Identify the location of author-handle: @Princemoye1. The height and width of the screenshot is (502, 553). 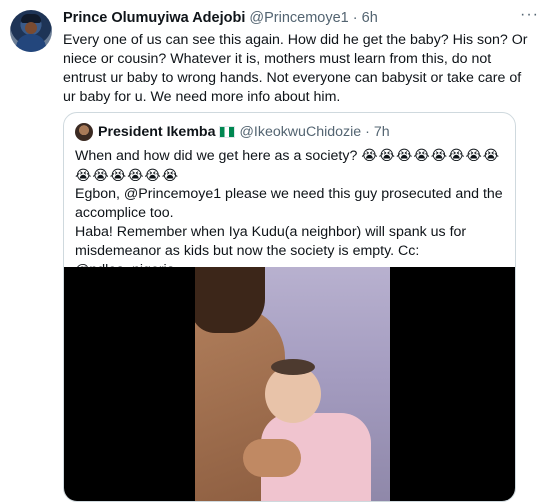
(298, 18).